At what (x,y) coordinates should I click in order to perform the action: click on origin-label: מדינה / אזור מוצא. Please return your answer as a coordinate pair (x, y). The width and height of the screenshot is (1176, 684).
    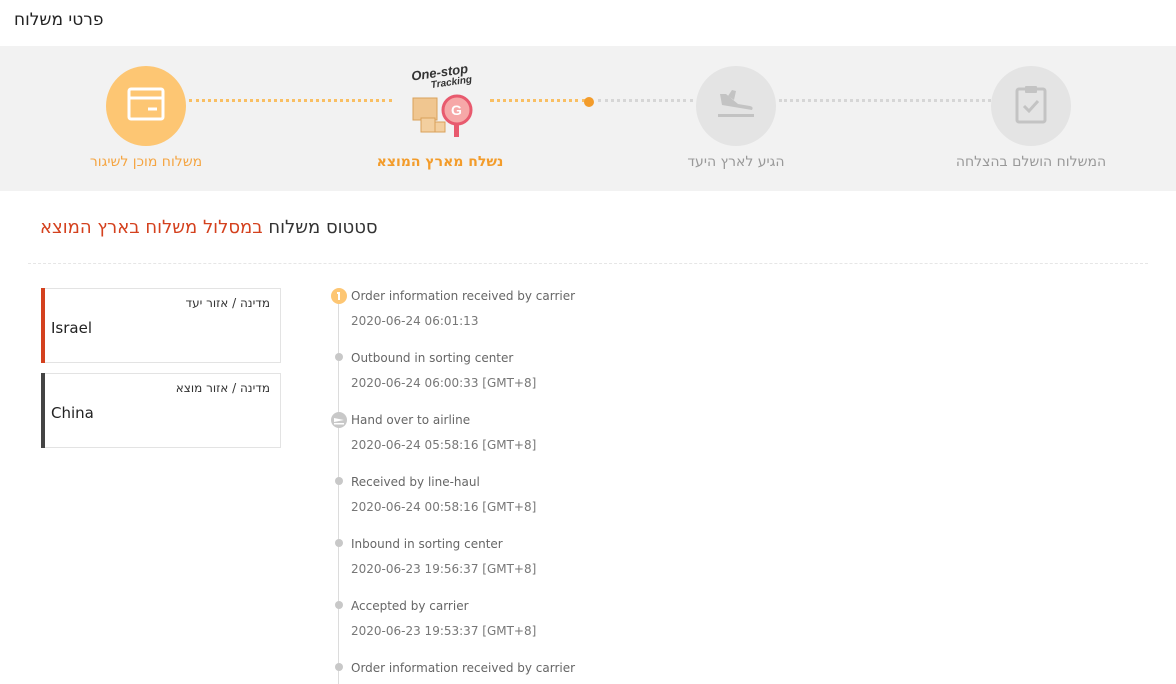
    Looking at the image, I should click on (222, 388).